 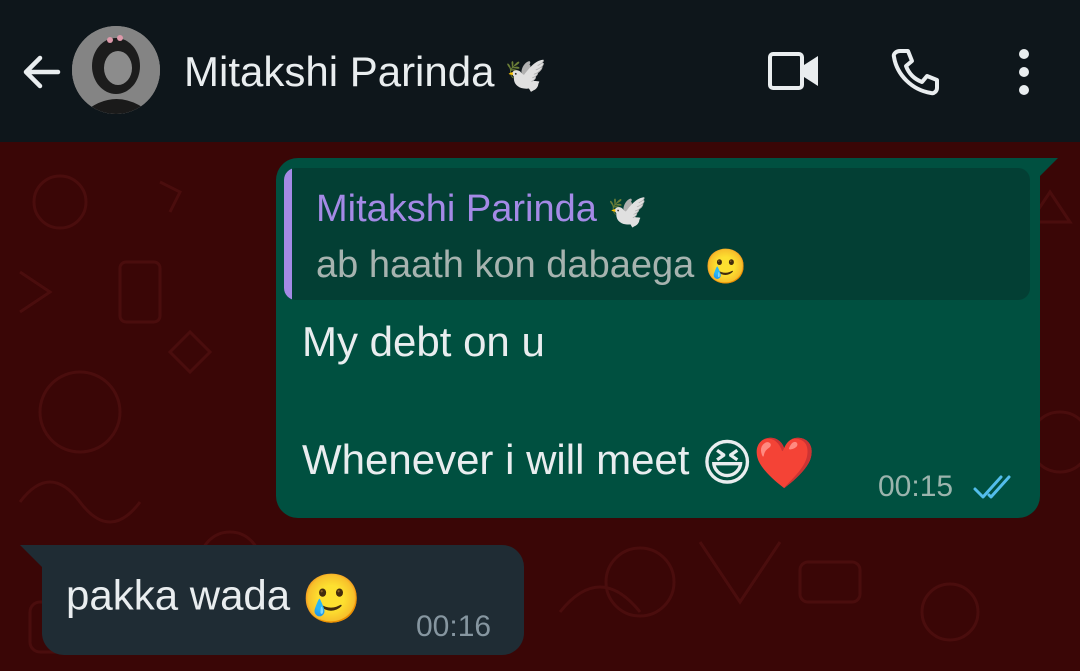 I want to click on quoted-text: ab haath kon dabaega 🥲, so click(x=531, y=265).